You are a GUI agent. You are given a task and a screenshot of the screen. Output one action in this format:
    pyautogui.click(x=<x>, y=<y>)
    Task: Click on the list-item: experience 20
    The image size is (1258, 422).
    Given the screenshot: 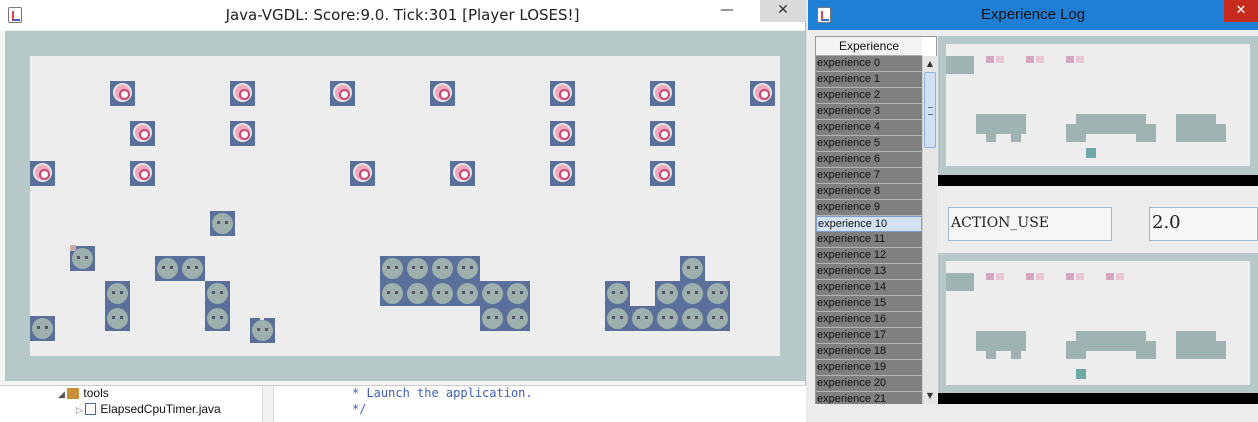 What is the action you would take?
    pyautogui.click(x=869, y=384)
    